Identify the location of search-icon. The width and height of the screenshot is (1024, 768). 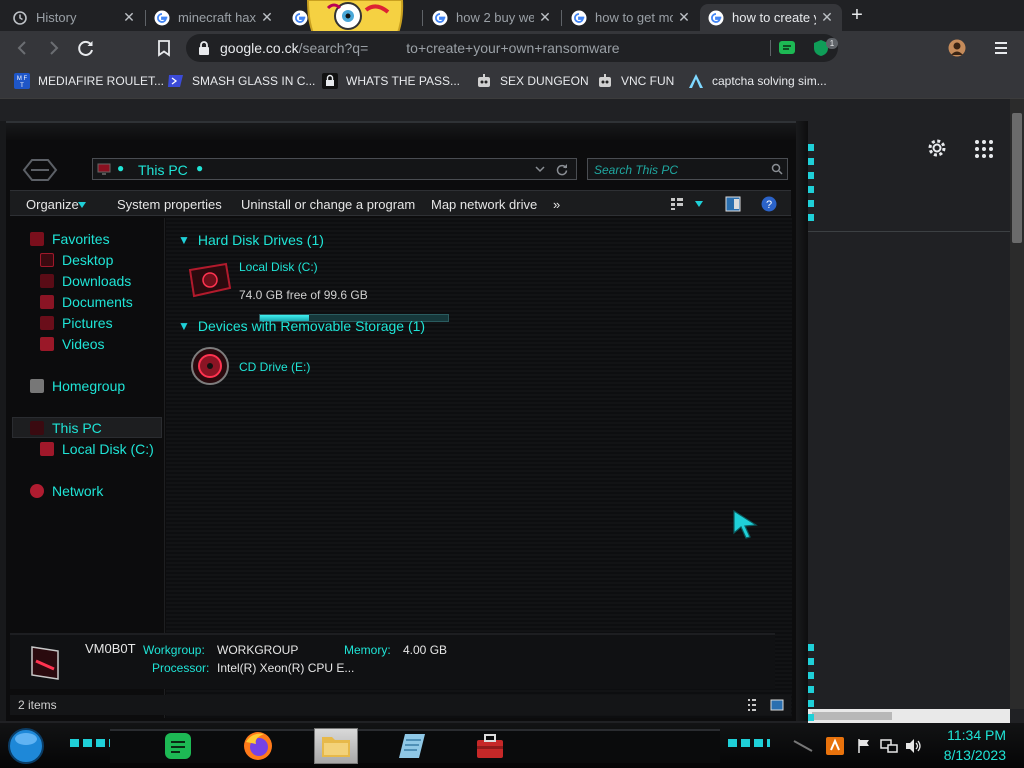
(777, 169).